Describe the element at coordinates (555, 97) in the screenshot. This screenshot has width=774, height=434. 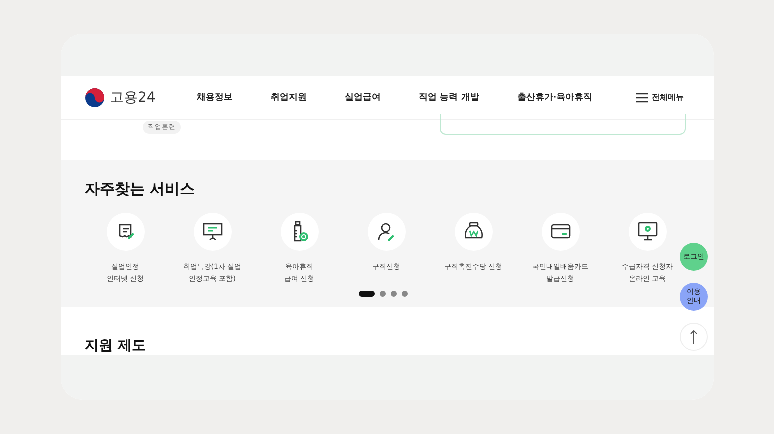
I see `nav-link: 출산휴가·육아휴직` at that location.